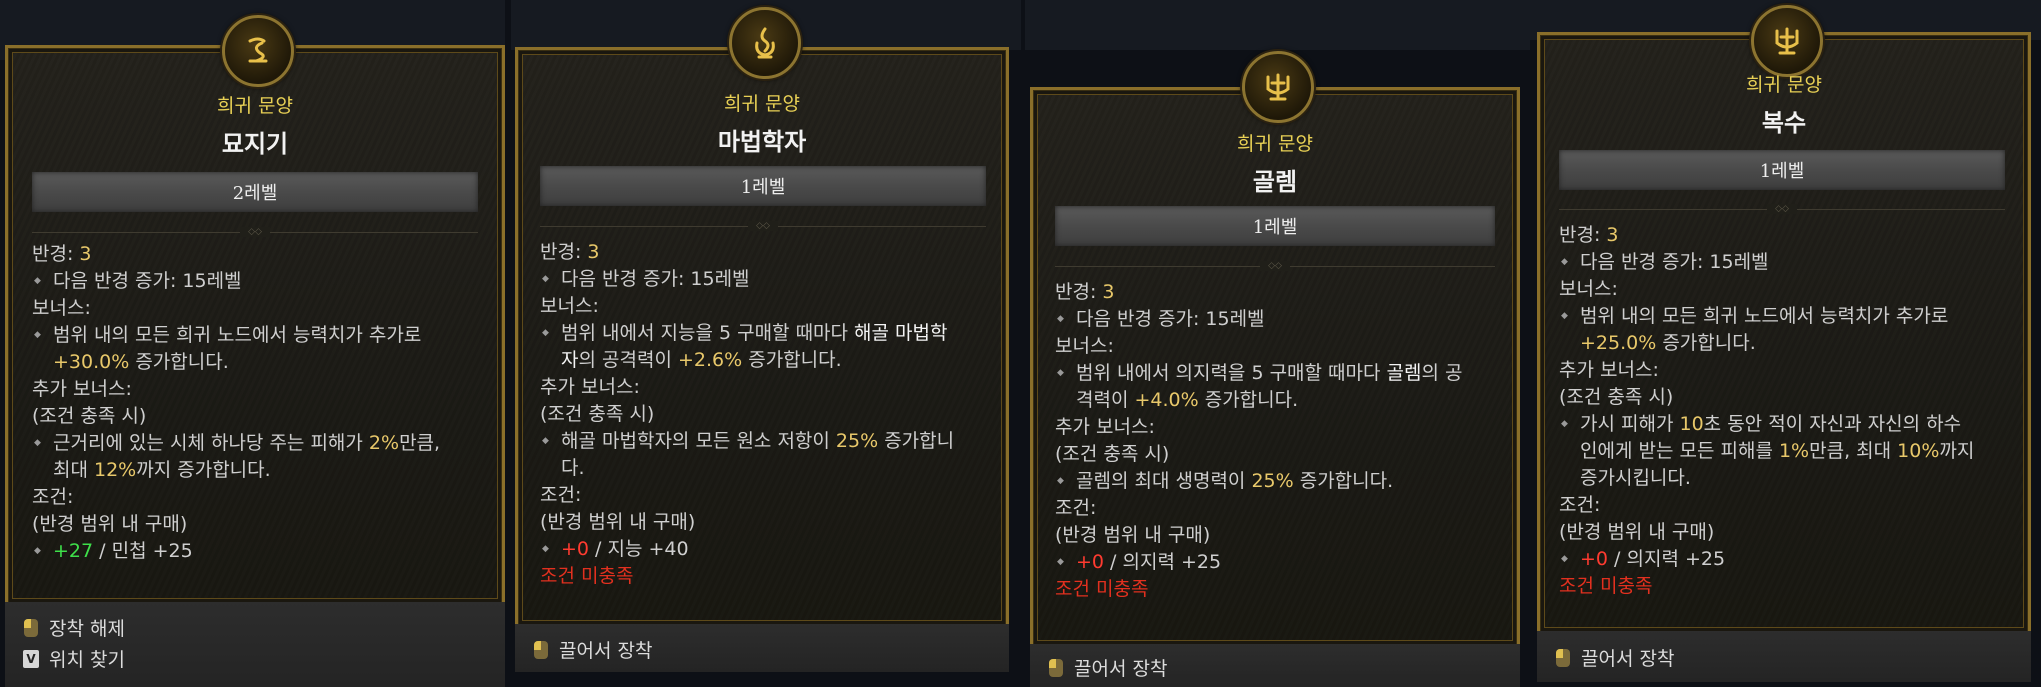  Describe the element at coordinates (916, 441) in the screenshot. I see `extra-text-end: 증가합니` at that location.